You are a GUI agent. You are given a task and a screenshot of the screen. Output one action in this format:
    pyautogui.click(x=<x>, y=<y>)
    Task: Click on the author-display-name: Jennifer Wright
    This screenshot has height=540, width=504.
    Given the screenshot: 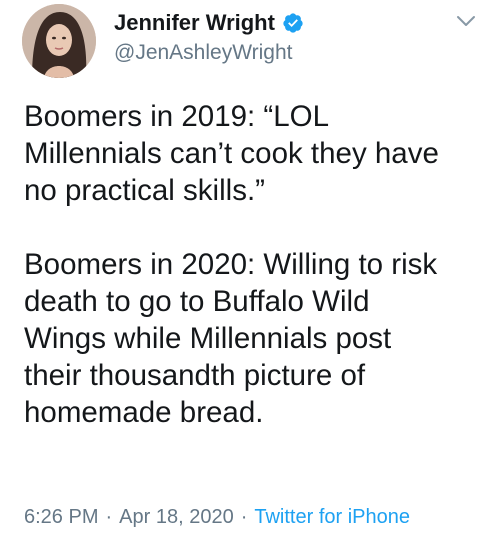 What is the action you would take?
    pyautogui.click(x=194, y=23)
    